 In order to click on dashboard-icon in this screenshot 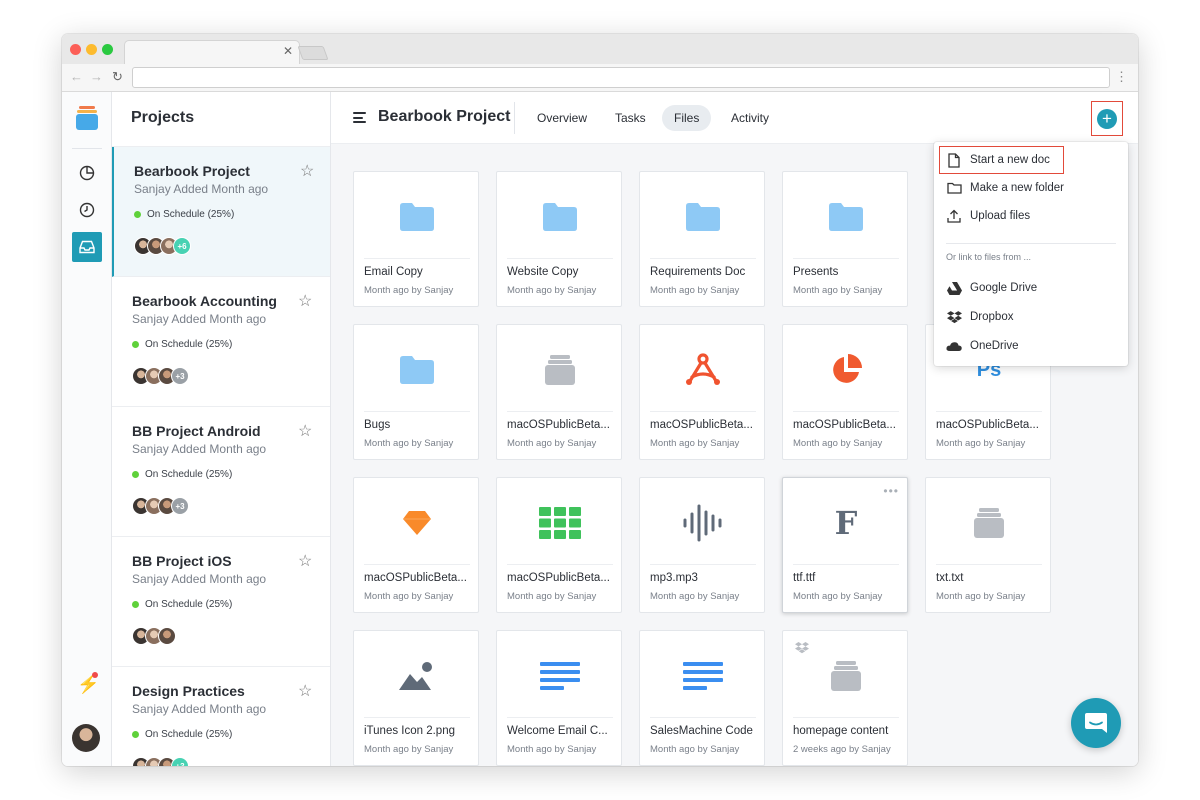, I will do `click(87, 173)`.